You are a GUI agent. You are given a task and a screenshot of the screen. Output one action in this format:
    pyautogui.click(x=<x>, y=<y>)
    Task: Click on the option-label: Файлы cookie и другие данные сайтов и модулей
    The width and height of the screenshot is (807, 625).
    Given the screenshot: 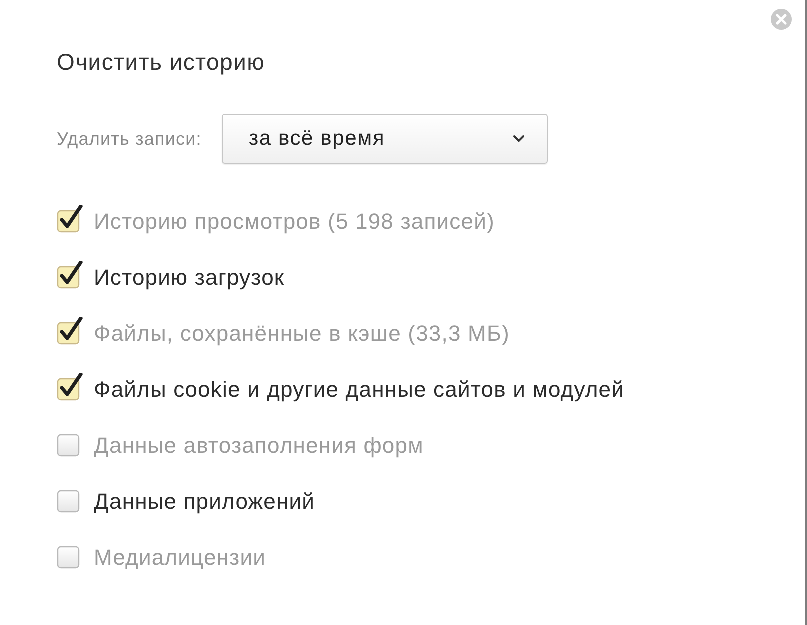 What is the action you would take?
    pyautogui.click(x=359, y=389)
    